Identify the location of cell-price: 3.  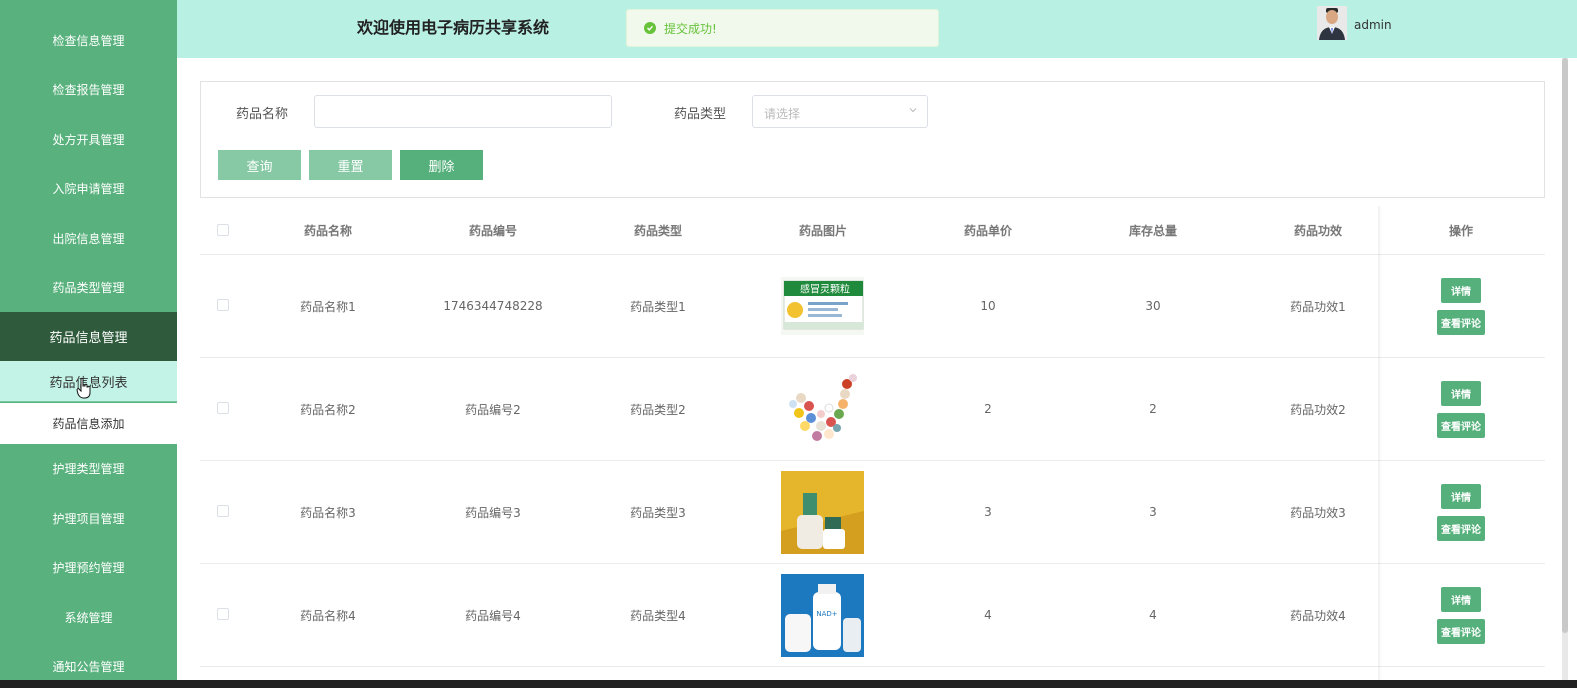
(988, 512).